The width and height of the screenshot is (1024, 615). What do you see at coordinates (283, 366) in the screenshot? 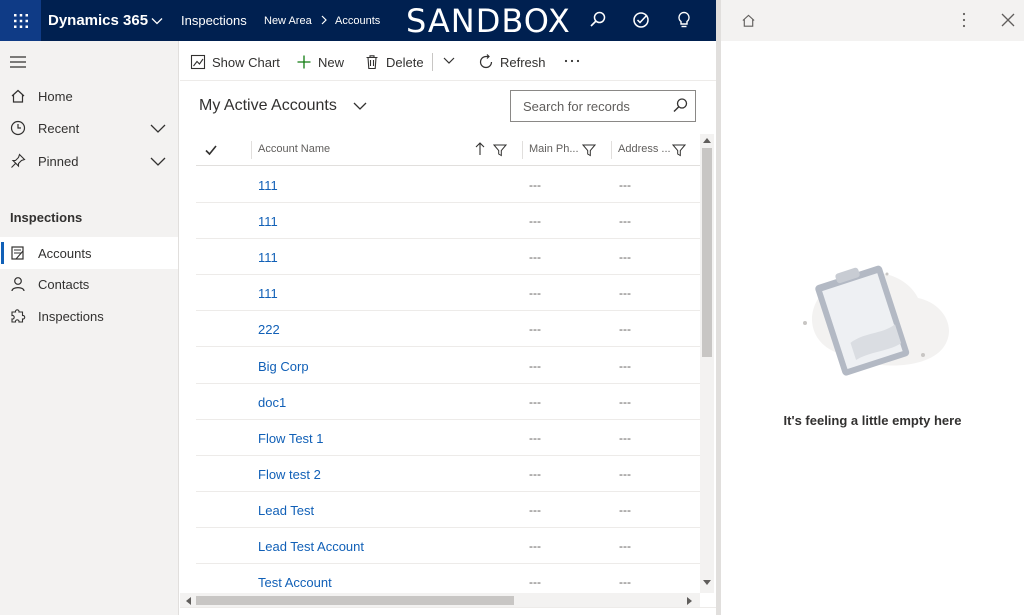
I see `account-name-link: Big Corp` at bounding box center [283, 366].